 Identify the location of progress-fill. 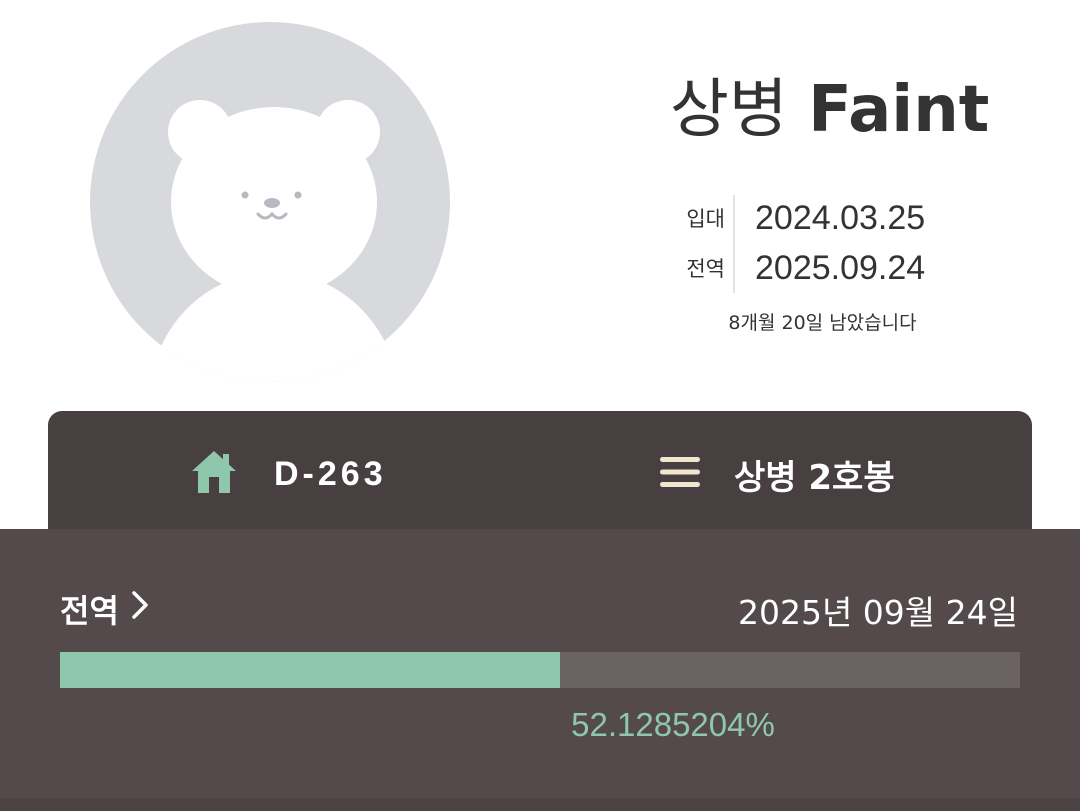
(310, 670).